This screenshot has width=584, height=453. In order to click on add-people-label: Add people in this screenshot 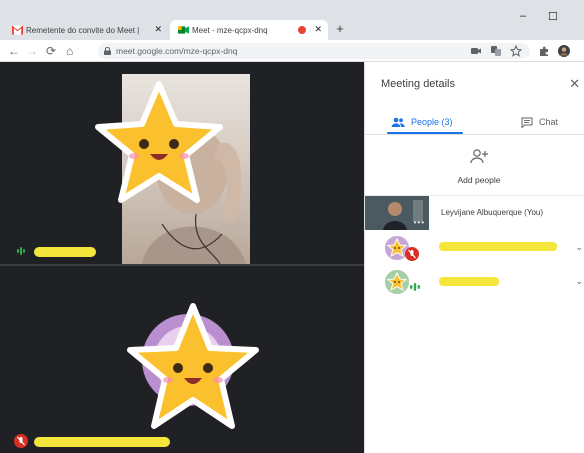, I will do `click(479, 180)`.